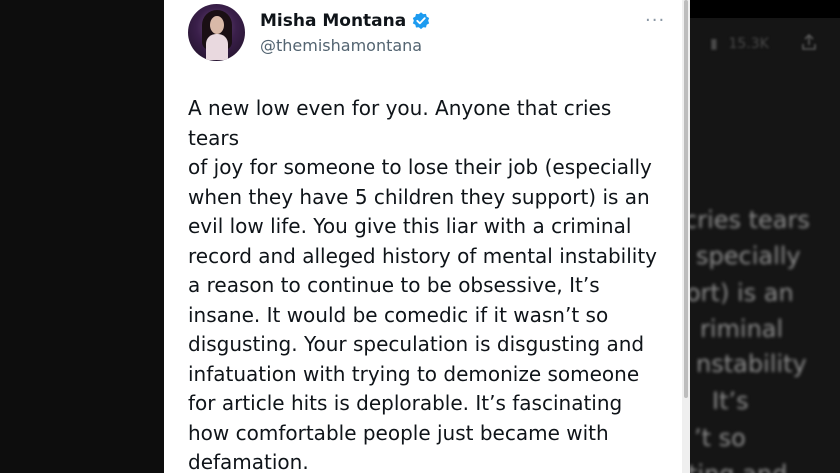 This screenshot has height=473, width=840. What do you see at coordinates (750, 220) in the screenshot?
I see `bg-text-fragment: cries tears` at bounding box center [750, 220].